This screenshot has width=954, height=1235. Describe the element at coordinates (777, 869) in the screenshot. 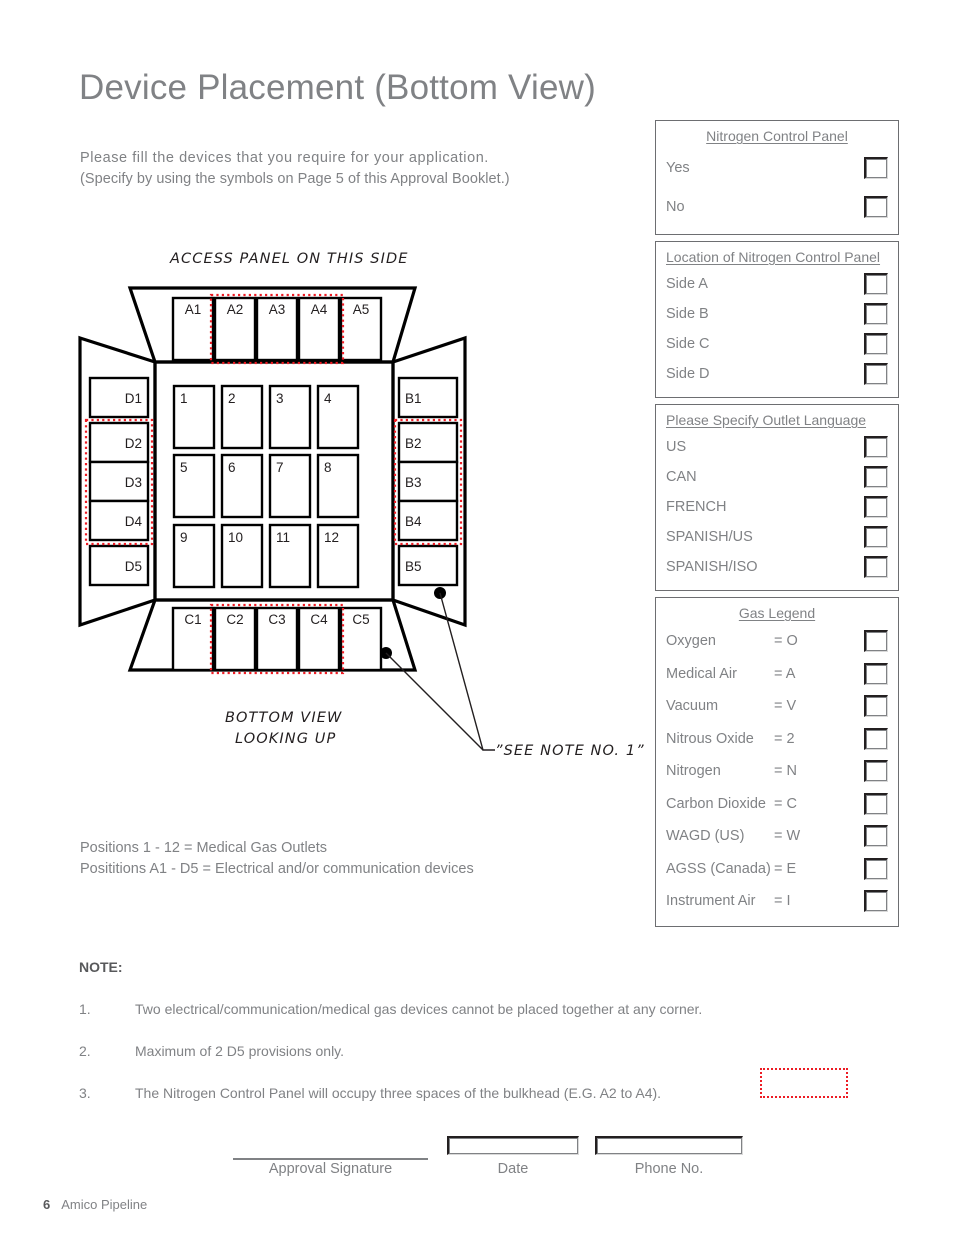

I see `option-row-agss-canada: AGSS (Canada) = E` at that location.